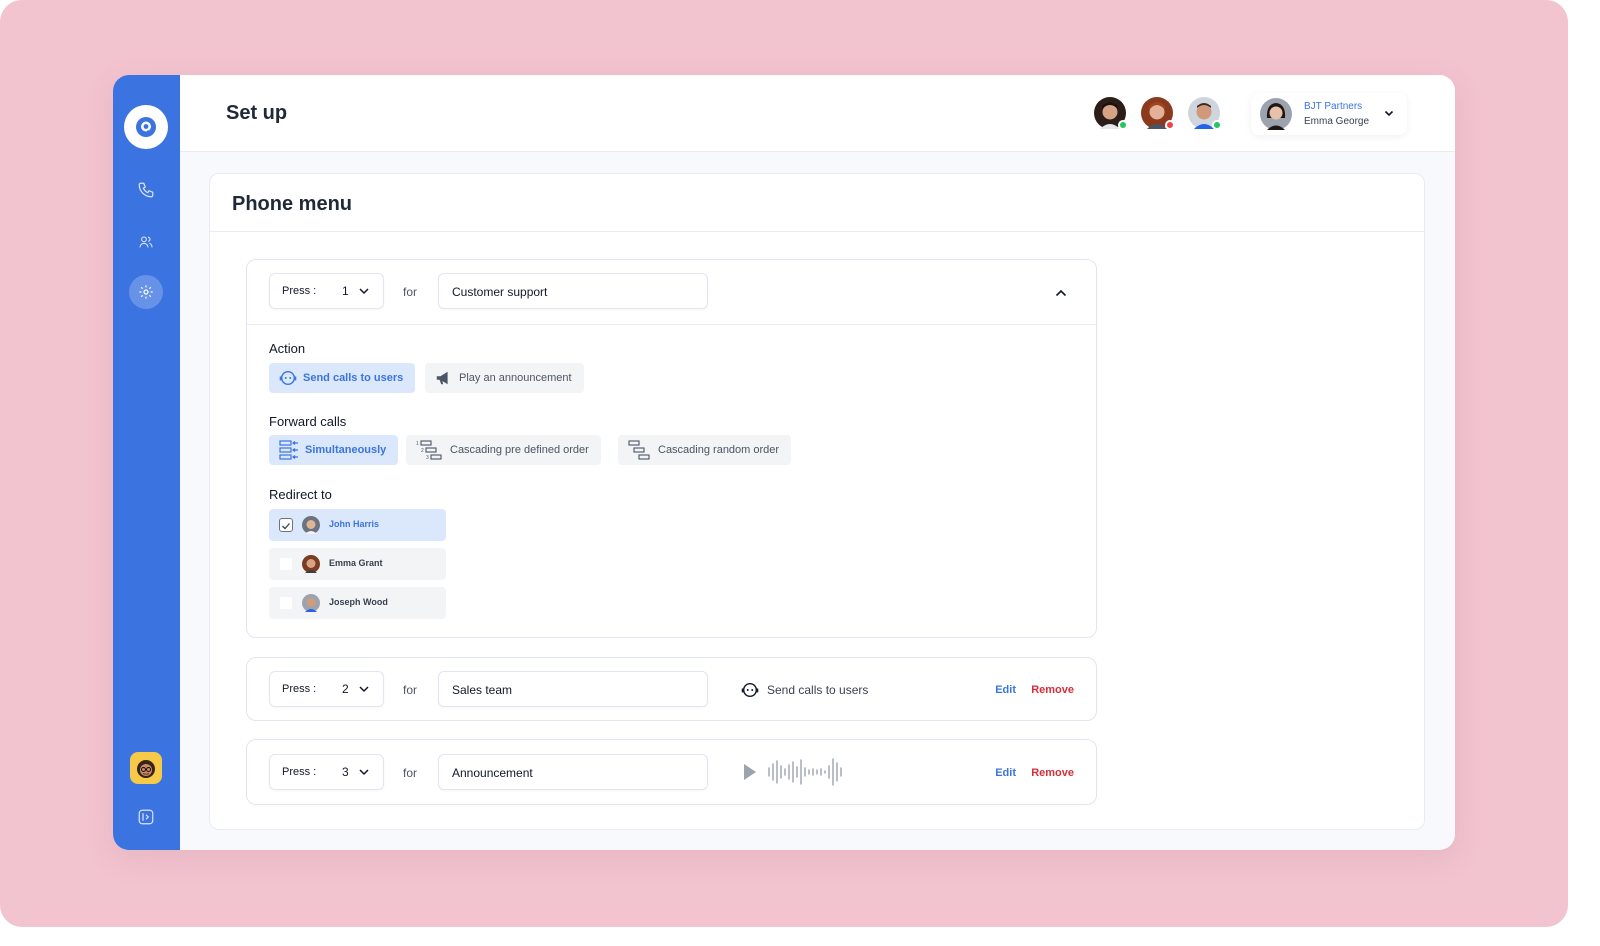 This screenshot has height=946, width=1600. What do you see at coordinates (353, 378) in the screenshot?
I see `chip-label: Send calls to users` at bounding box center [353, 378].